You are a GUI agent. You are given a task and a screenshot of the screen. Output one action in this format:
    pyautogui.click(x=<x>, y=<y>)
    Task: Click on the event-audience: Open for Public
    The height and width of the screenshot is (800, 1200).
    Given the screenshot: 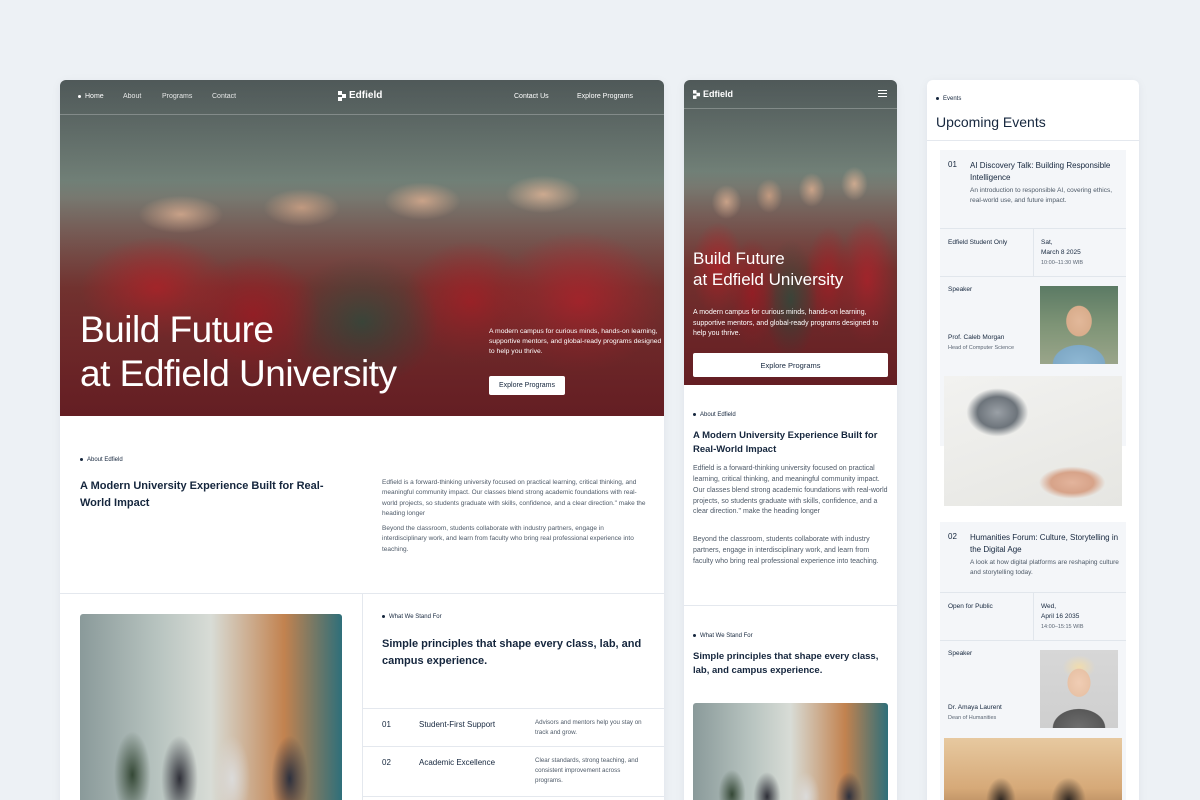 What is the action you would take?
    pyautogui.click(x=970, y=606)
    